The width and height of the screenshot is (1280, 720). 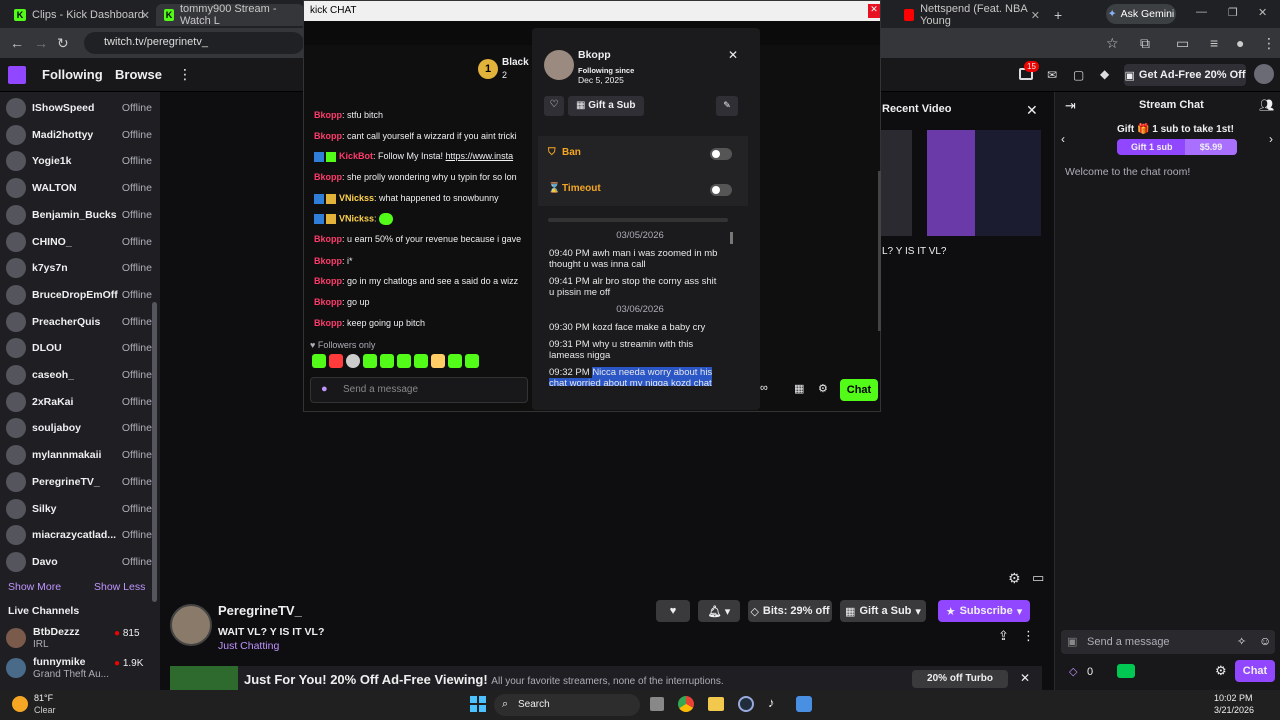 I want to click on reload-icon: ↻, so click(x=63, y=43).